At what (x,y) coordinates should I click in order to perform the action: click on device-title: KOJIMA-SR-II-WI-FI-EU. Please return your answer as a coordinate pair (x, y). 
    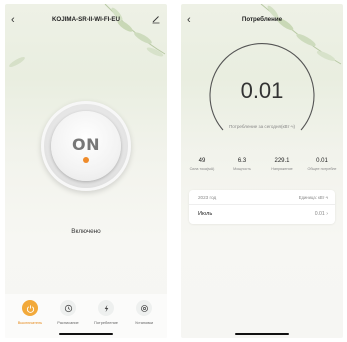
    Looking at the image, I should click on (86, 19).